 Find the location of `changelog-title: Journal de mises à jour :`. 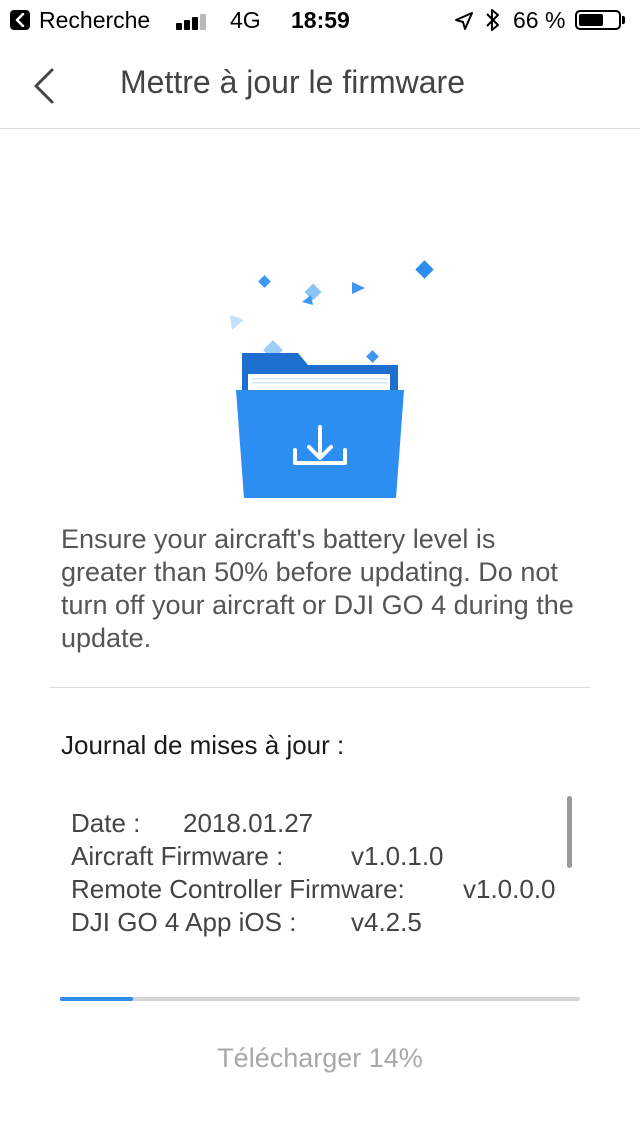

changelog-title: Journal de mises à jour : is located at coordinates (203, 745).